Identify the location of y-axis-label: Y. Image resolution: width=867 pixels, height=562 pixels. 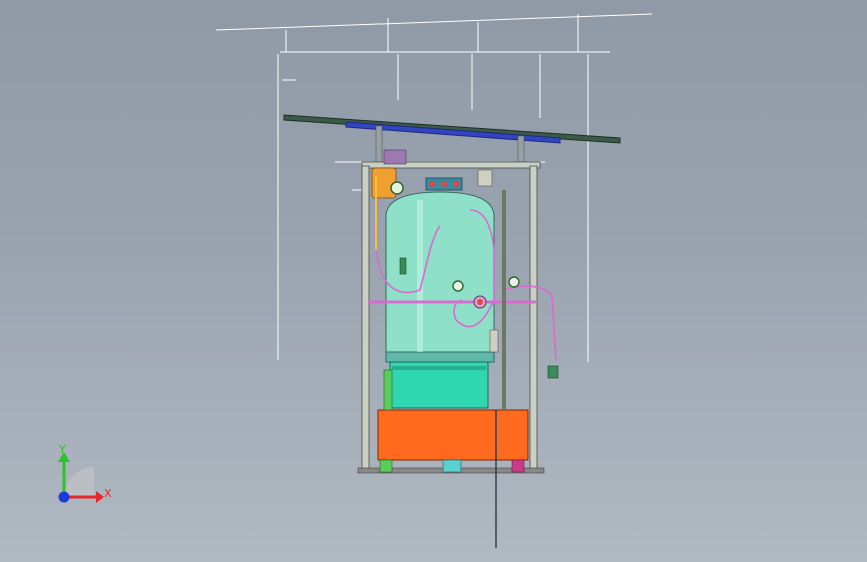
(62, 449).